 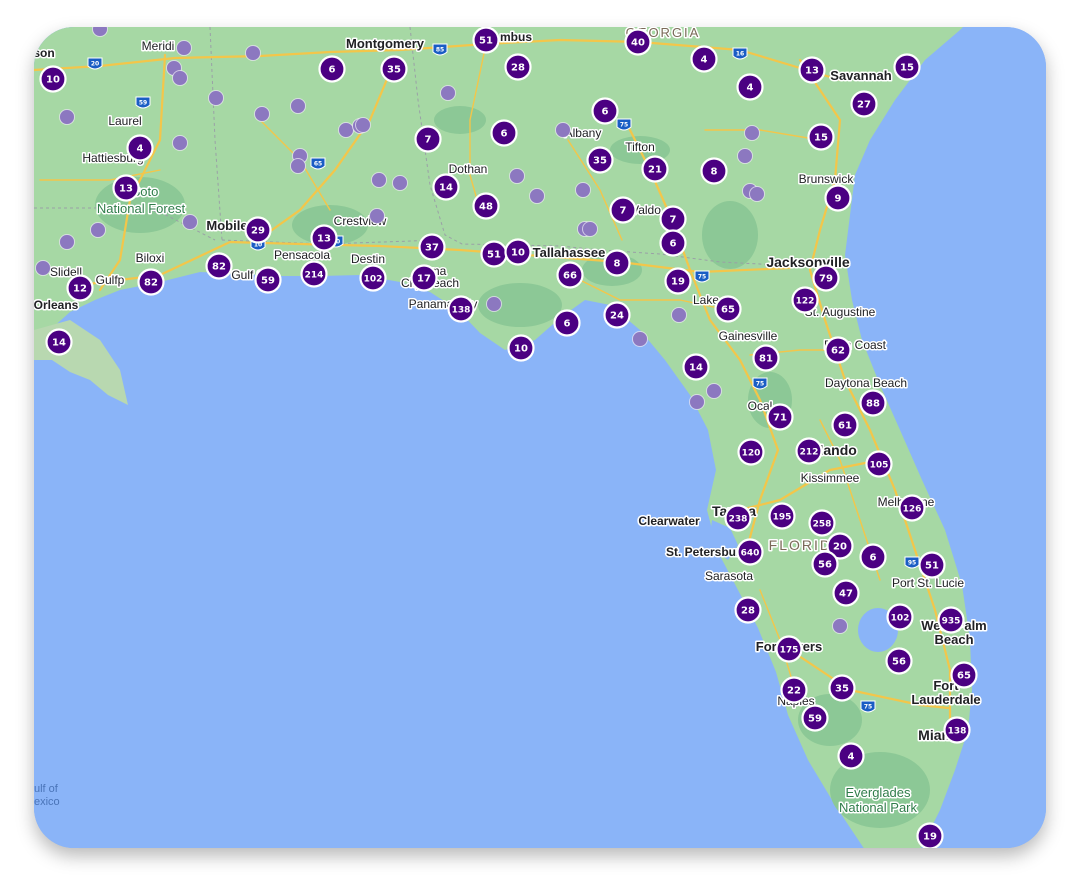 I want to click on cluster-marker: 28, so click(x=518, y=67).